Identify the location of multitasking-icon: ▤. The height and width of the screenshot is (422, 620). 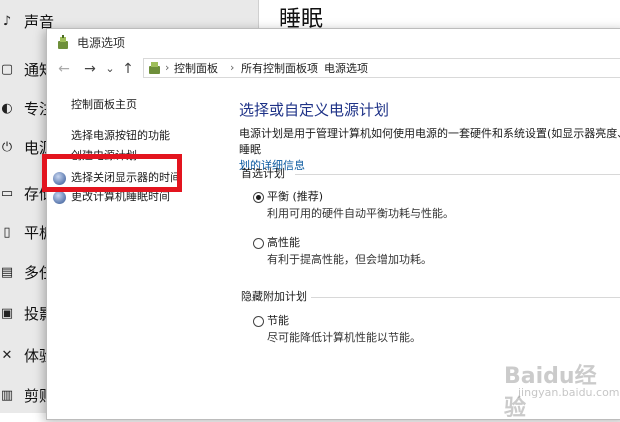
(7, 272).